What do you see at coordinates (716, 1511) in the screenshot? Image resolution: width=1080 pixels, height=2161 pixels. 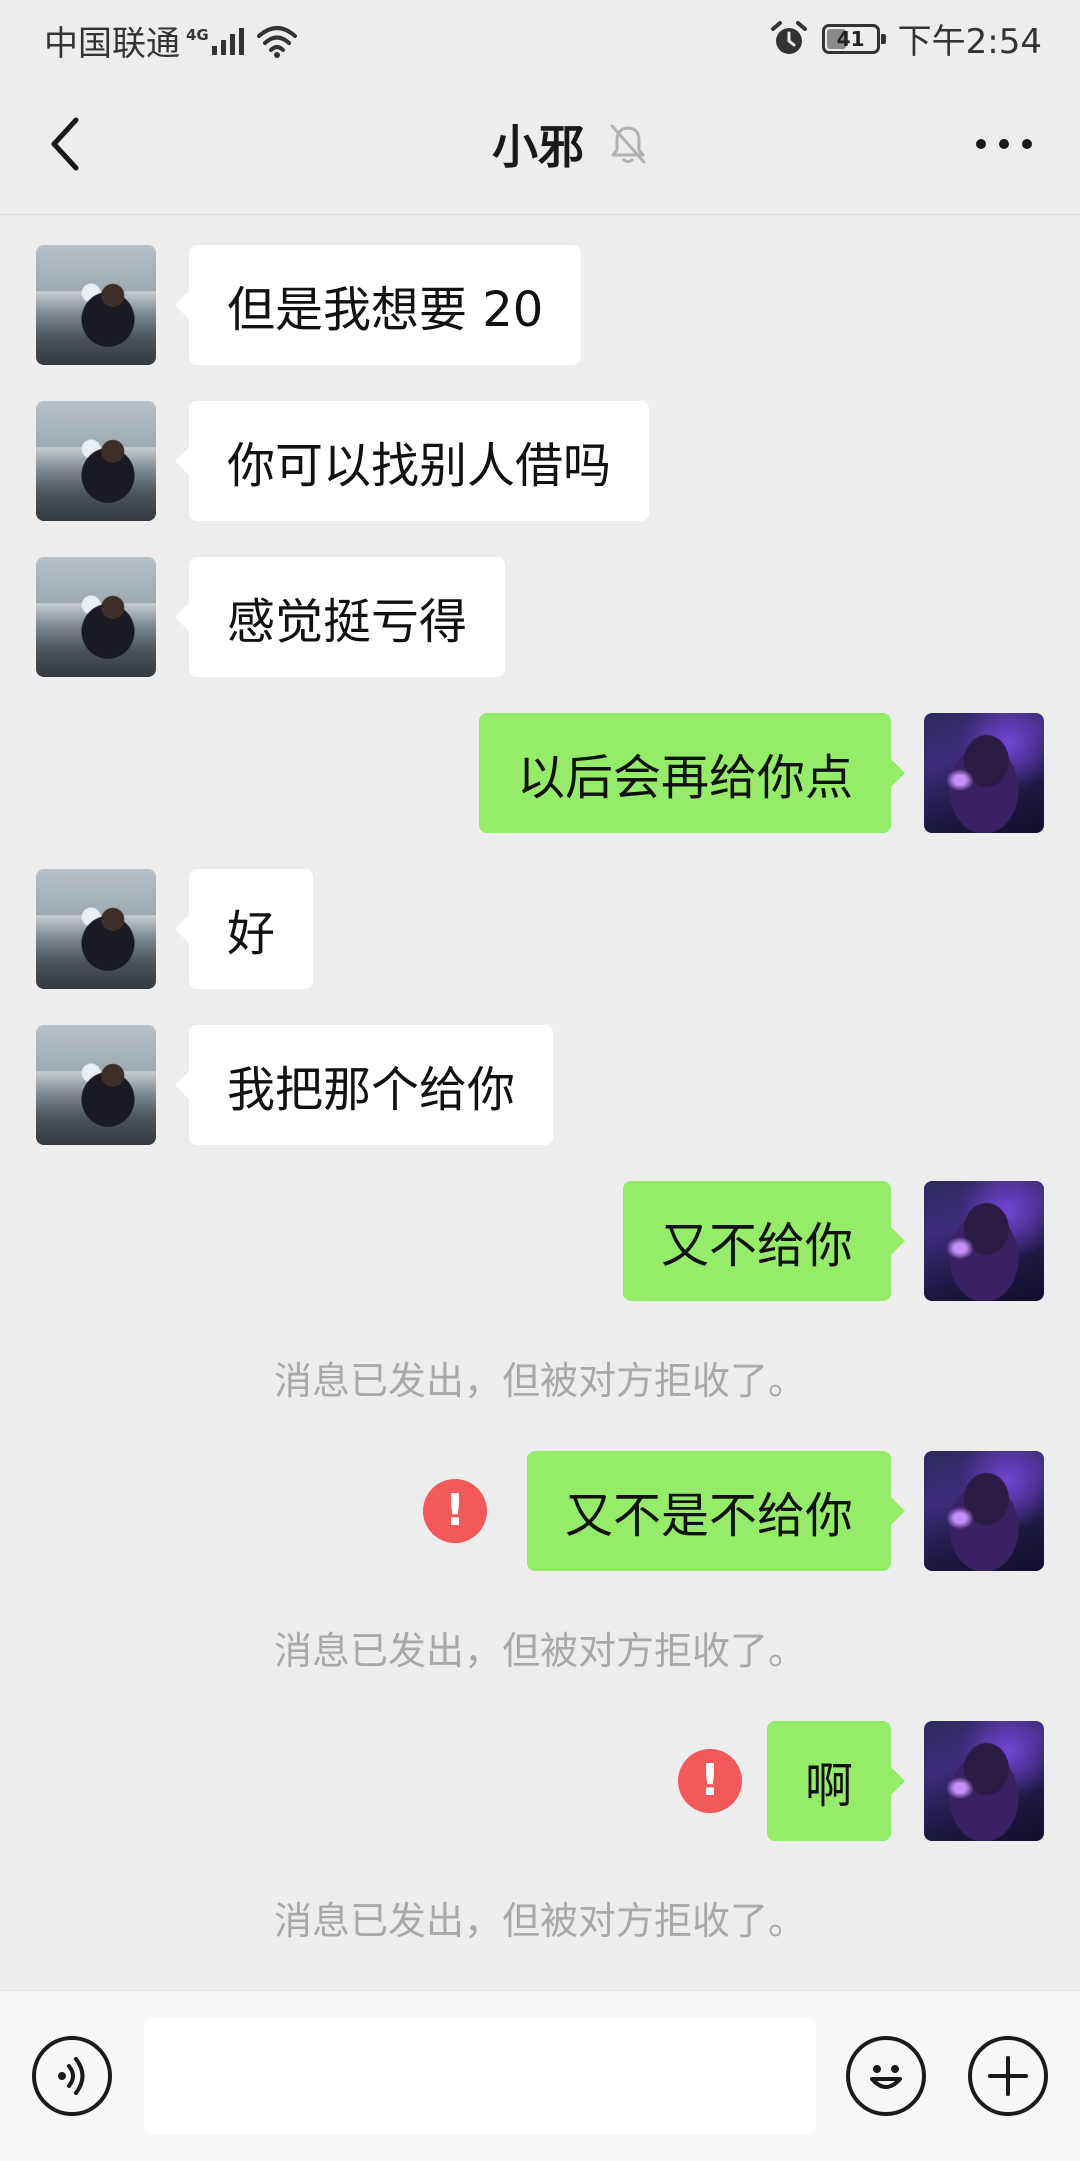 I see `outgoing-message-bubble: 又不是不给你` at bounding box center [716, 1511].